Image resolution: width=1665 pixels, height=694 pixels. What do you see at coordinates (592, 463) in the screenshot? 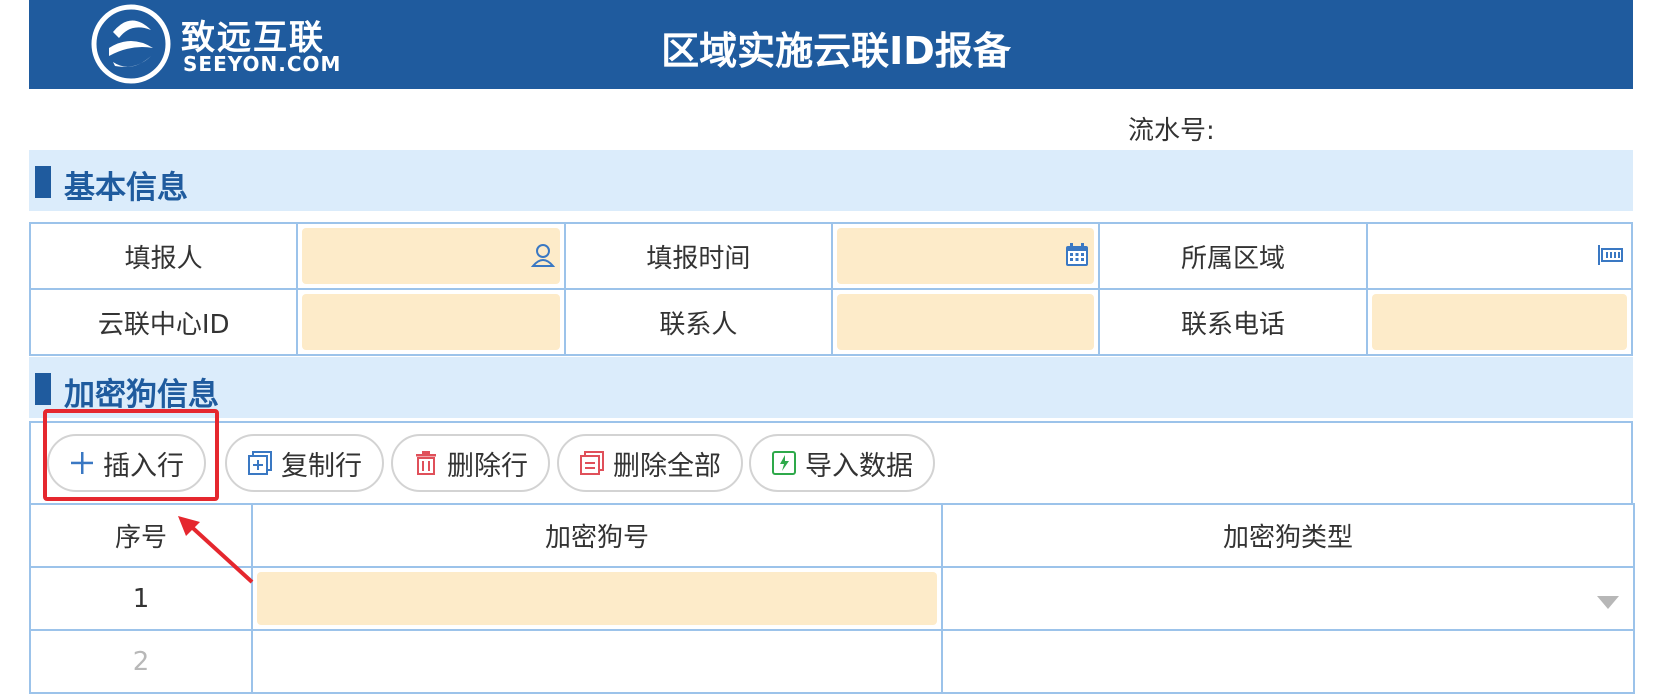
I see `delete-all-icon` at bounding box center [592, 463].